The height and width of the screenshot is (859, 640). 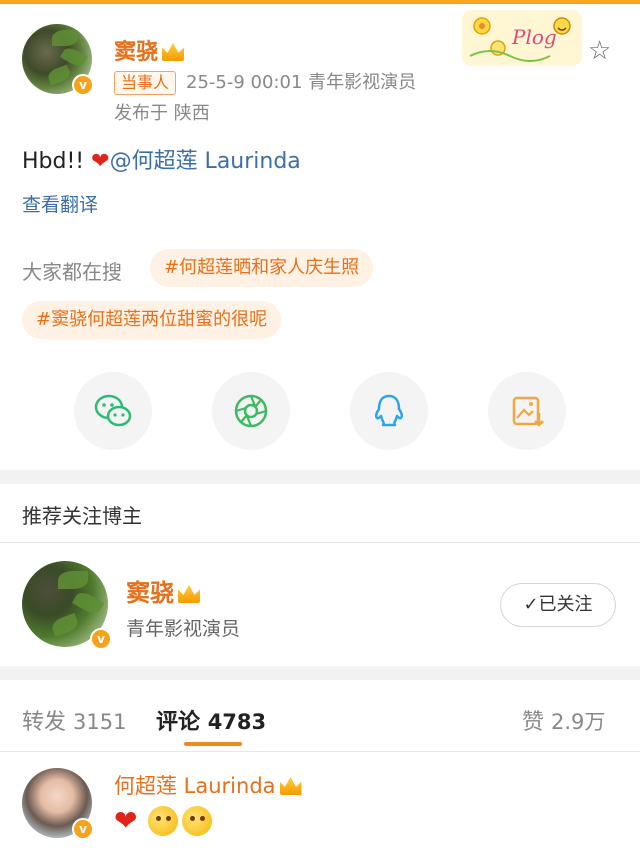 What do you see at coordinates (320, 720) in the screenshot?
I see `interaction-tabs: 转发 3151 评论 4783 赞 2.9万` at bounding box center [320, 720].